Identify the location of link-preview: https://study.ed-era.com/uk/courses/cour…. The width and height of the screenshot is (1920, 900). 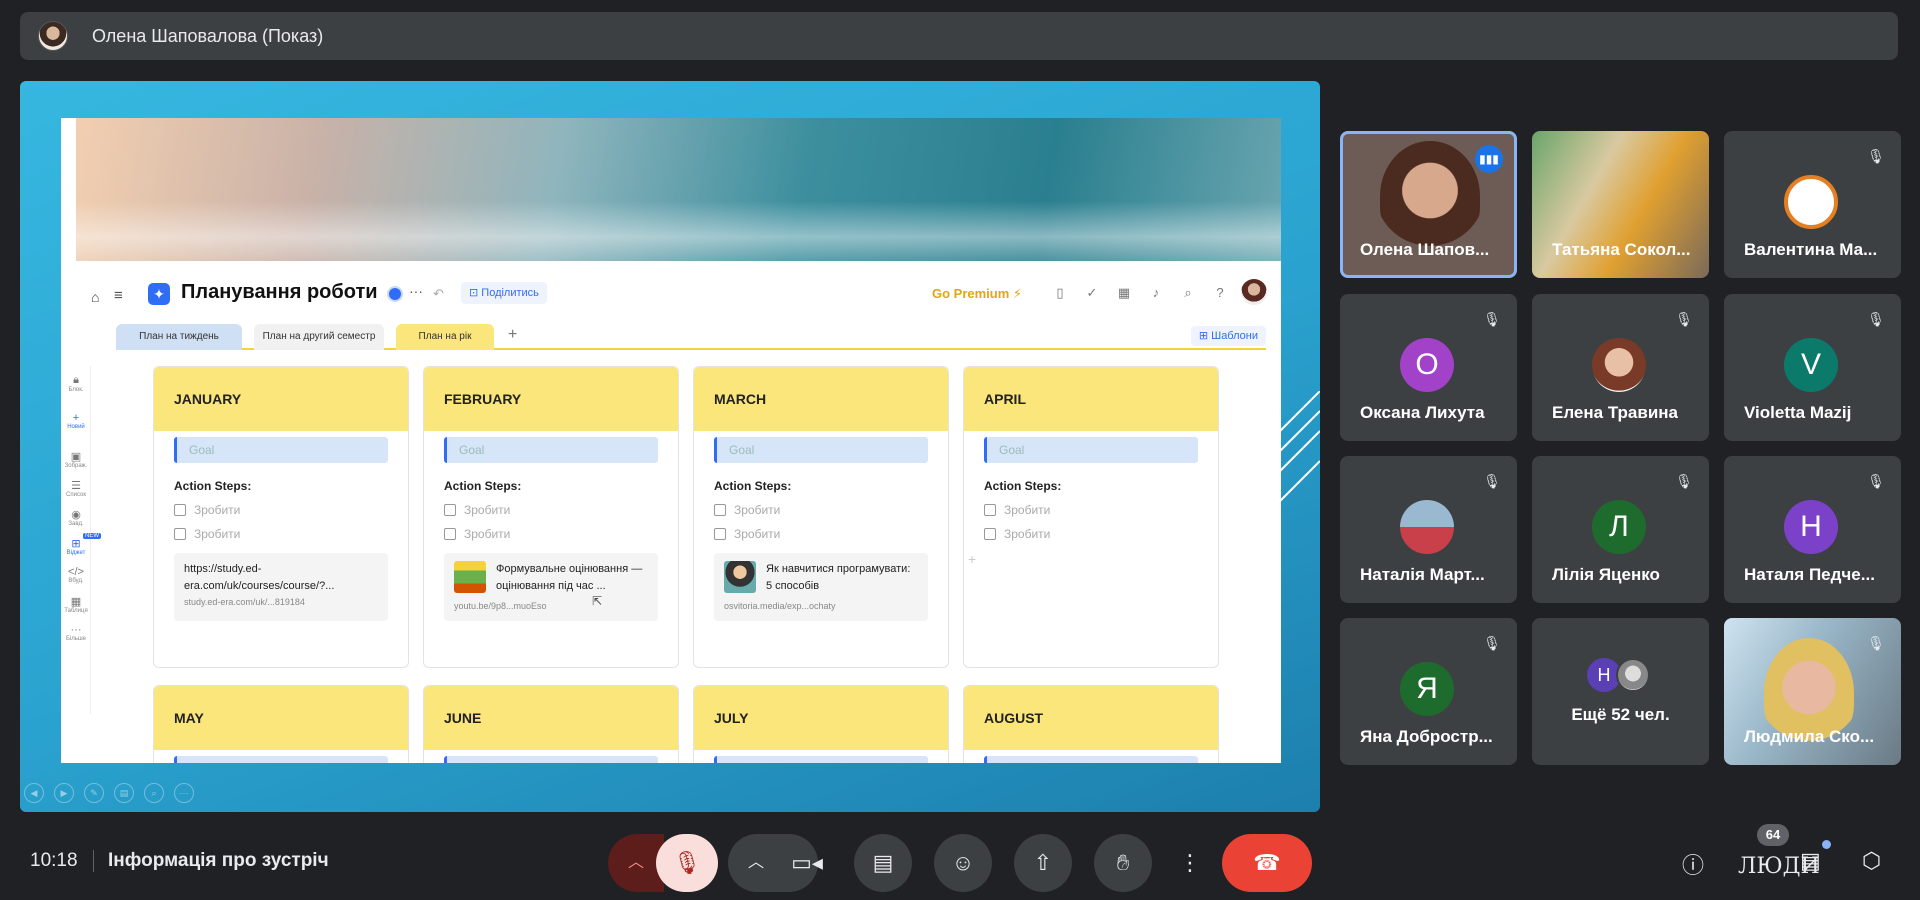
(281, 587).